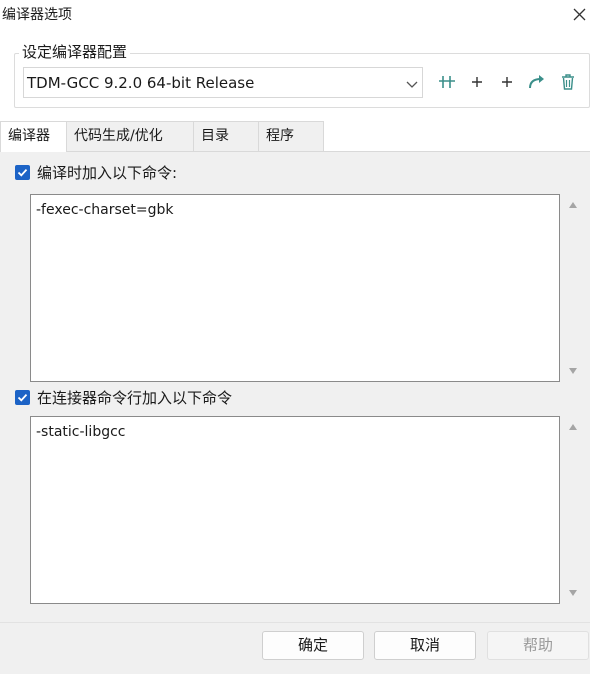 The image size is (590, 674). What do you see at coordinates (412, 83) in the screenshot?
I see `chevron-down-icon` at bounding box center [412, 83].